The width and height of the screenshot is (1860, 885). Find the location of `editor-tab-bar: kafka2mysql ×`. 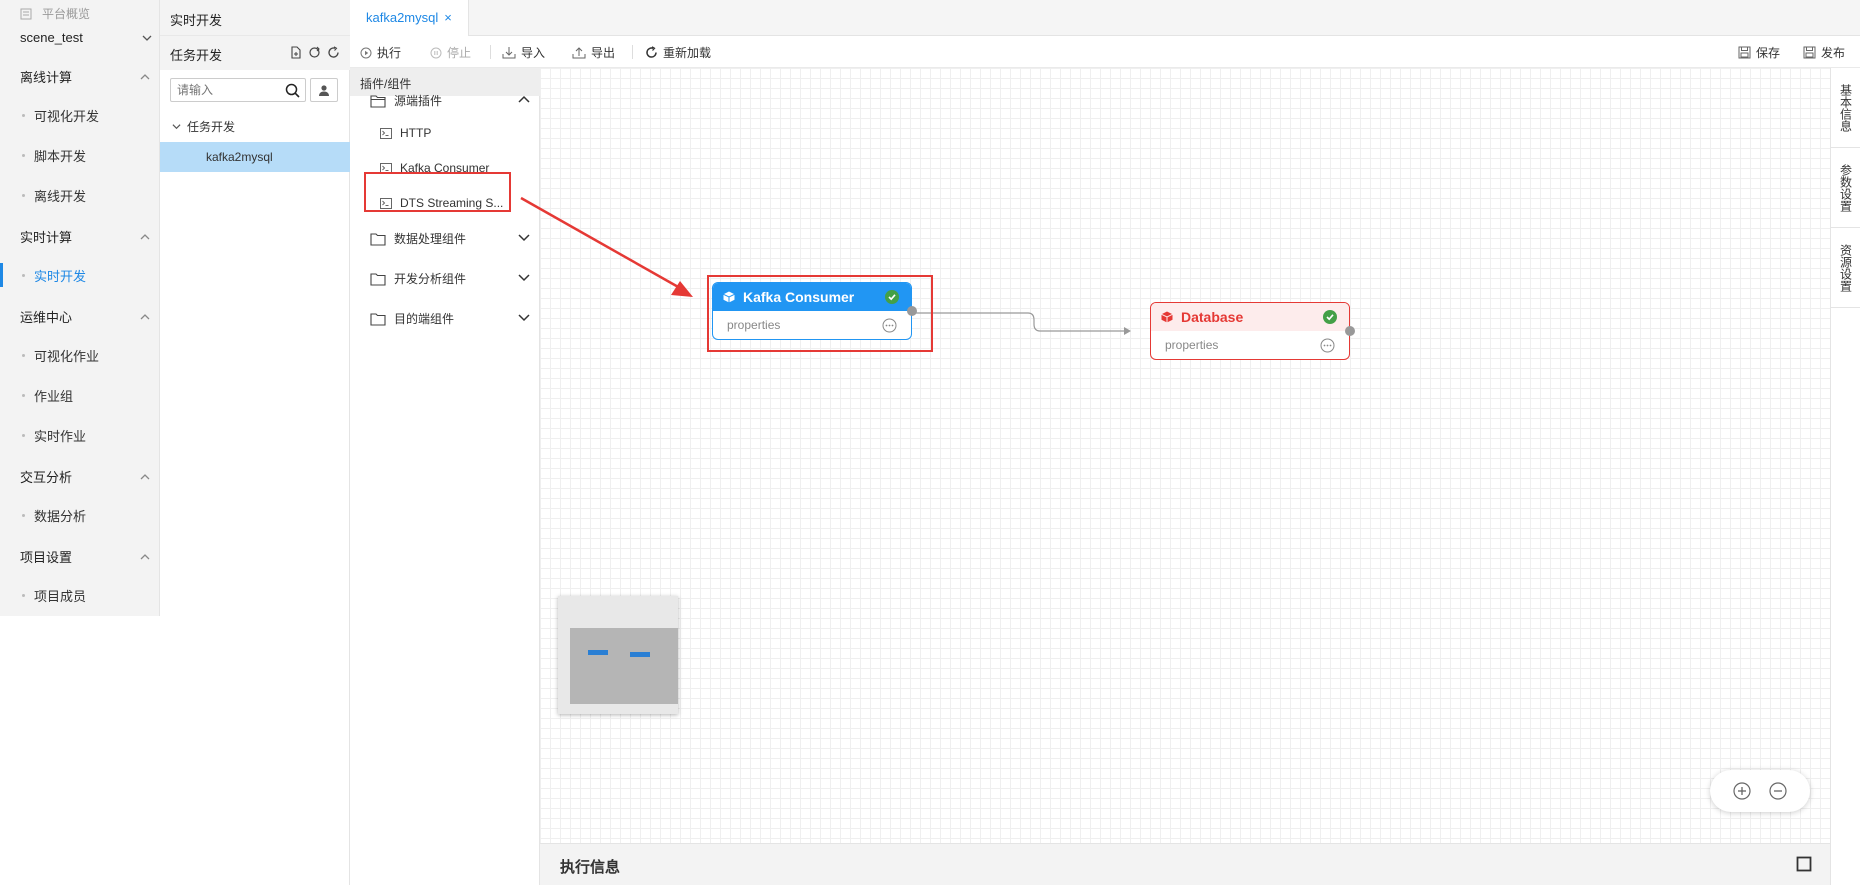

editor-tab-bar: kafka2mysql × is located at coordinates (1105, 18).